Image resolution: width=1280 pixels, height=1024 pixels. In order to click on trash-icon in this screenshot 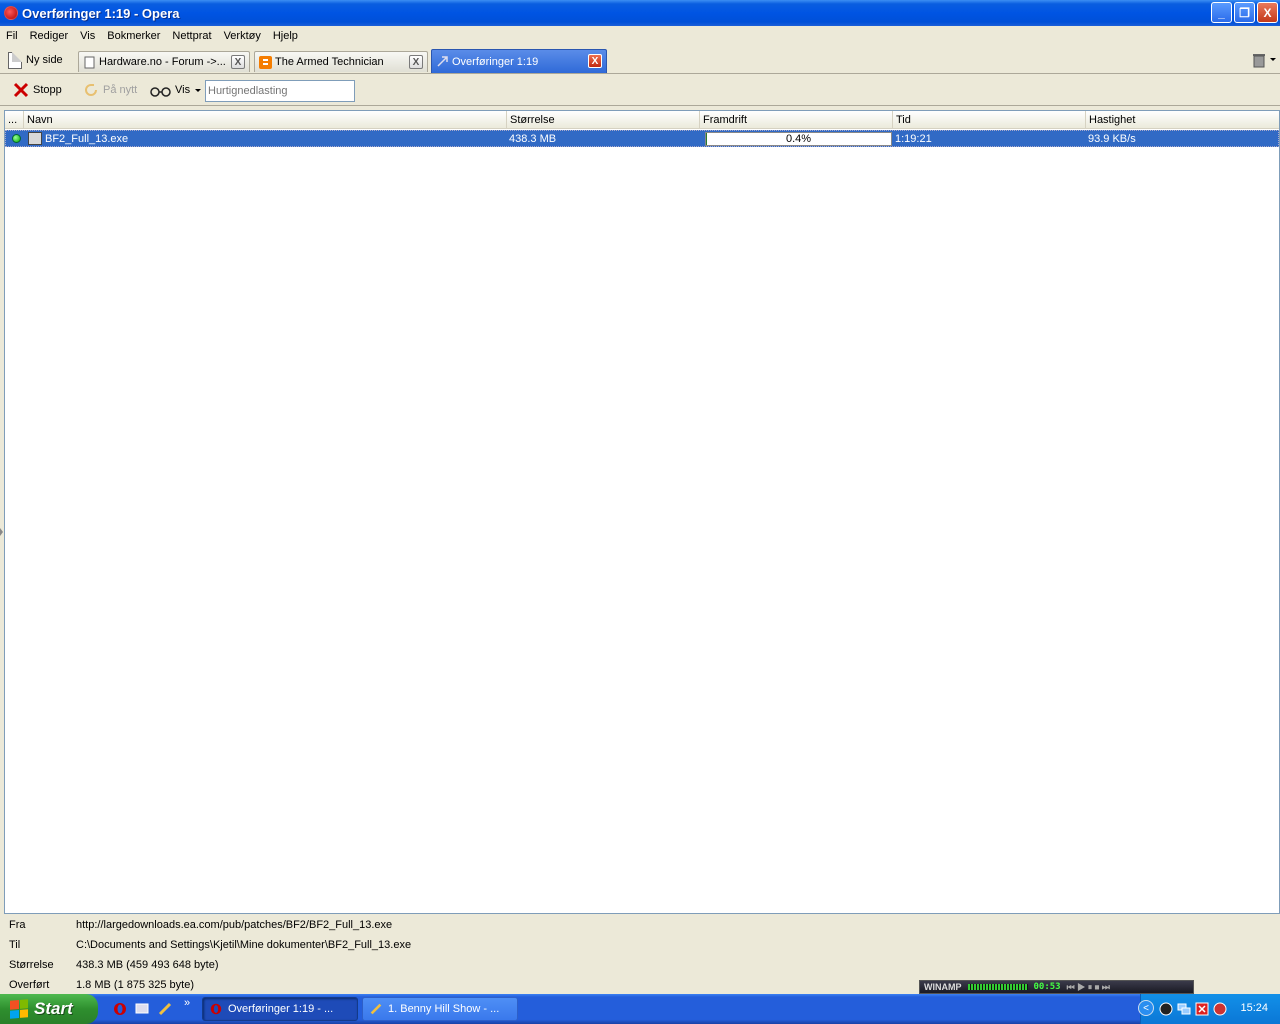, I will do `click(1259, 60)`.